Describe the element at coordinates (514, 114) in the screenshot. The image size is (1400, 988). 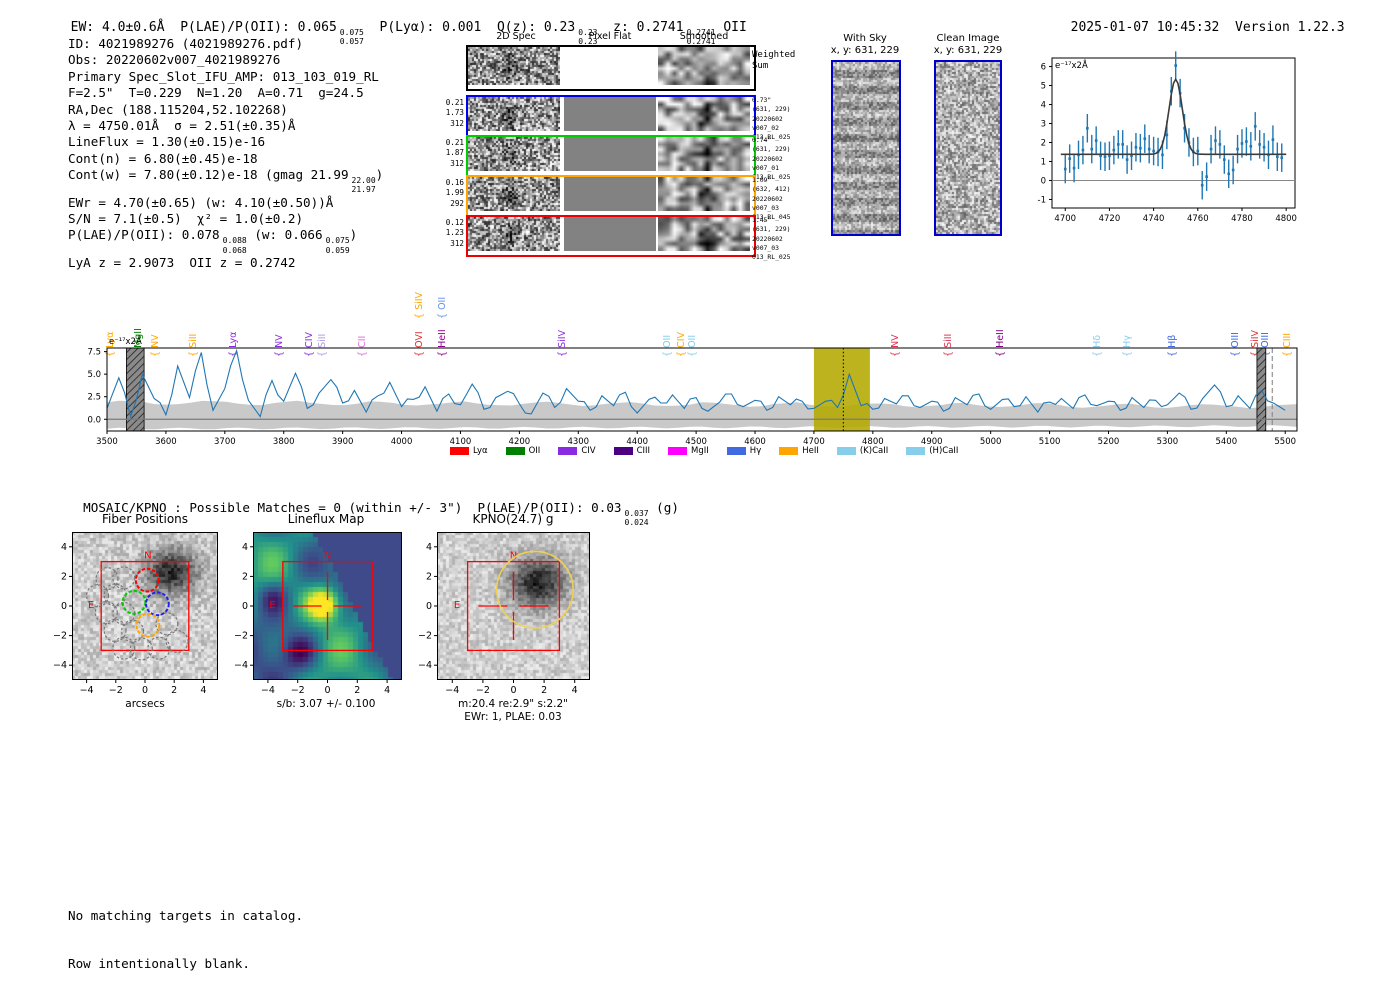
I see `cutout-row-1-2dspec` at that location.